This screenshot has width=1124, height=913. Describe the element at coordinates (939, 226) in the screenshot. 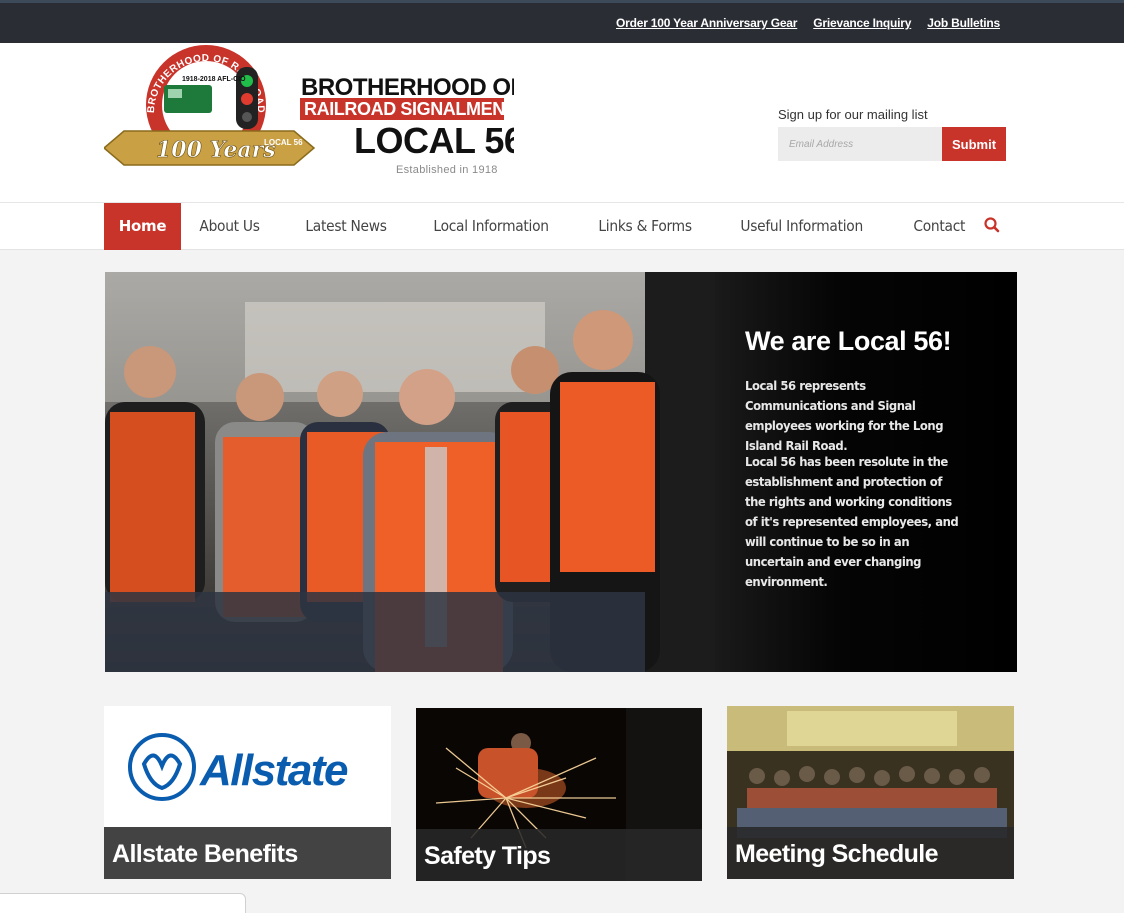

I see `nav-item-contact: Contact` at that location.